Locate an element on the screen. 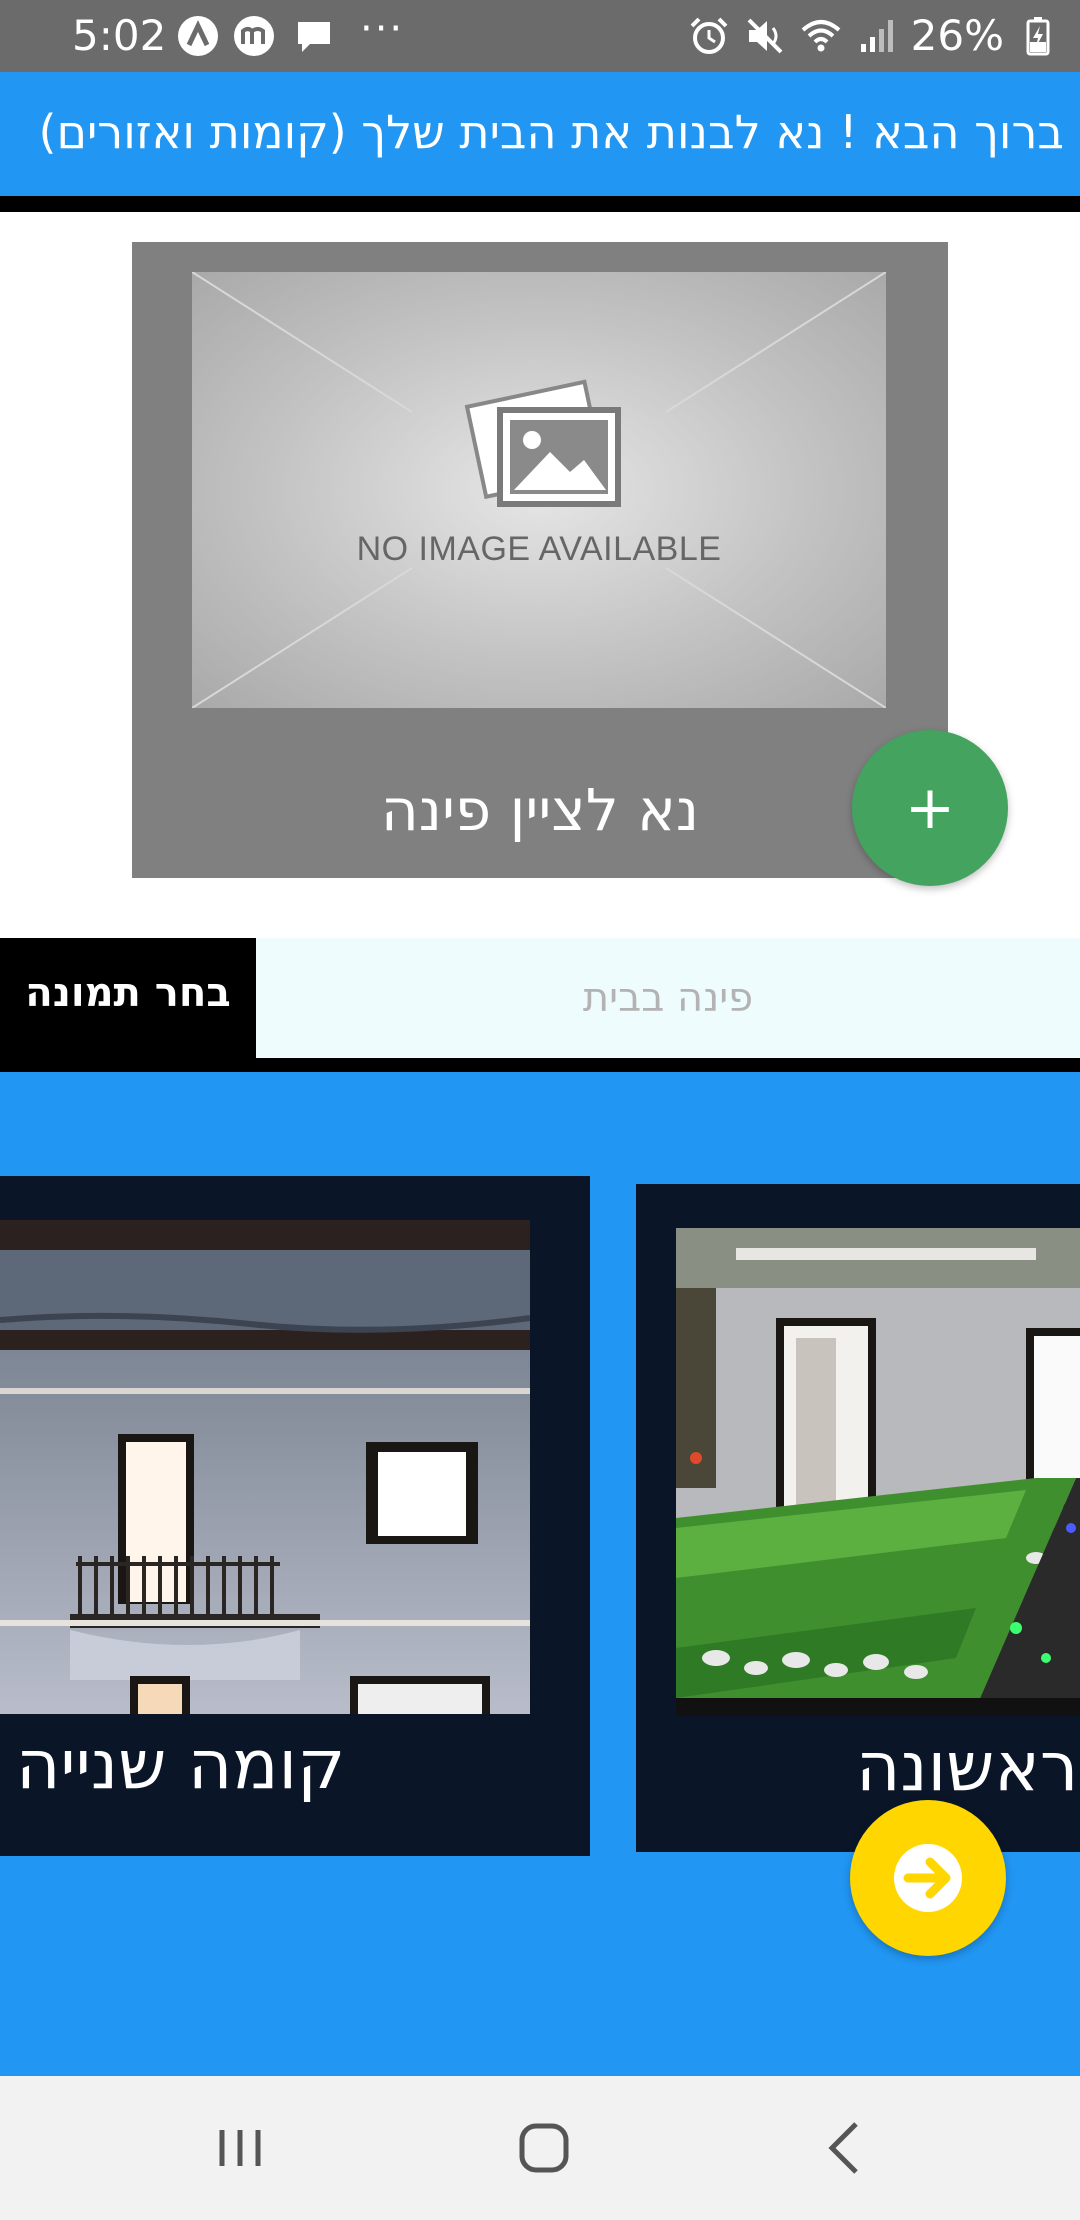 The height and width of the screenshot is (2220, 1080). recent-apps-icon is located at coordinates (240, 2148).